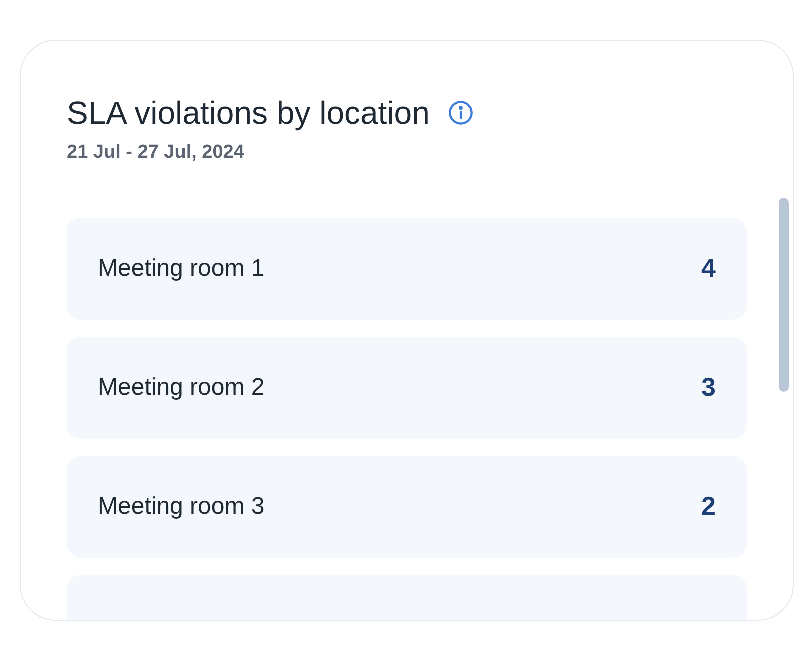 The height and width of the screenshot is (652, 810). What do you see at coordinates (784, 295) in the screenshot?
I see `scrollbar-thumb` at bounding box center [784, 295].